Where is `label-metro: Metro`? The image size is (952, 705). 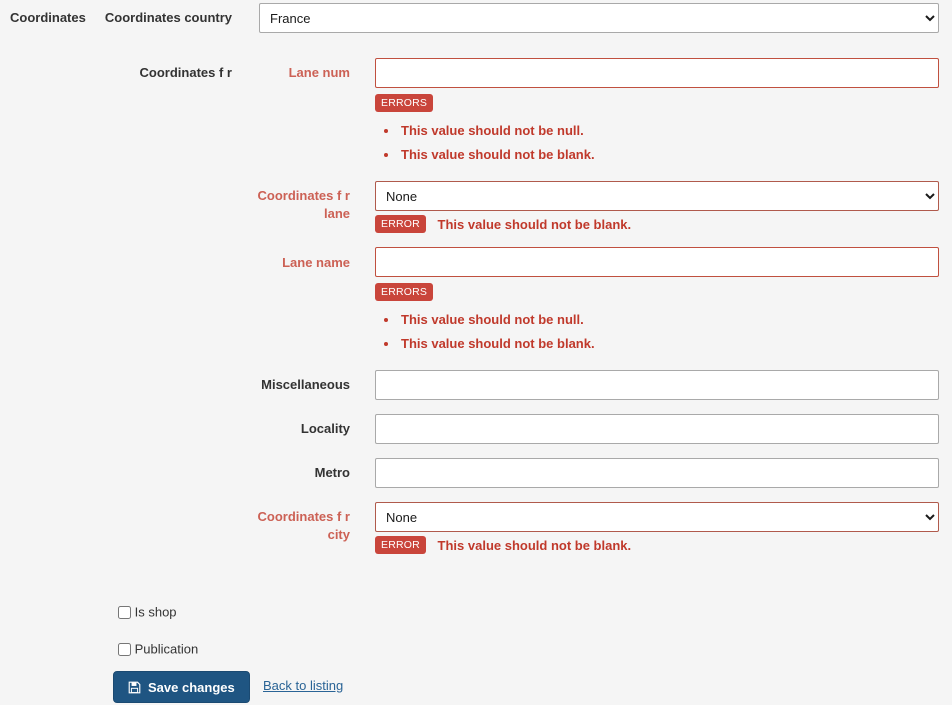 label-metro: Metro is located at coordinates (332, 472).